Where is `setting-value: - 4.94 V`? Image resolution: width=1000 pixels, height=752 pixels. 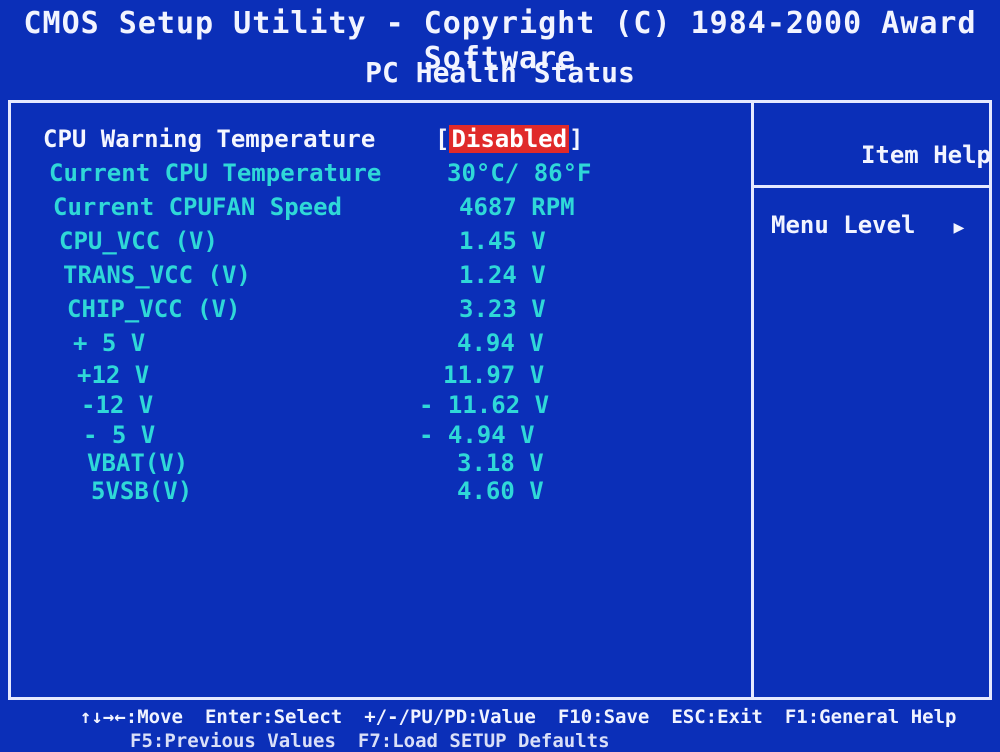
setting-value: - 4.94 V is located at coordinates (477, 435).